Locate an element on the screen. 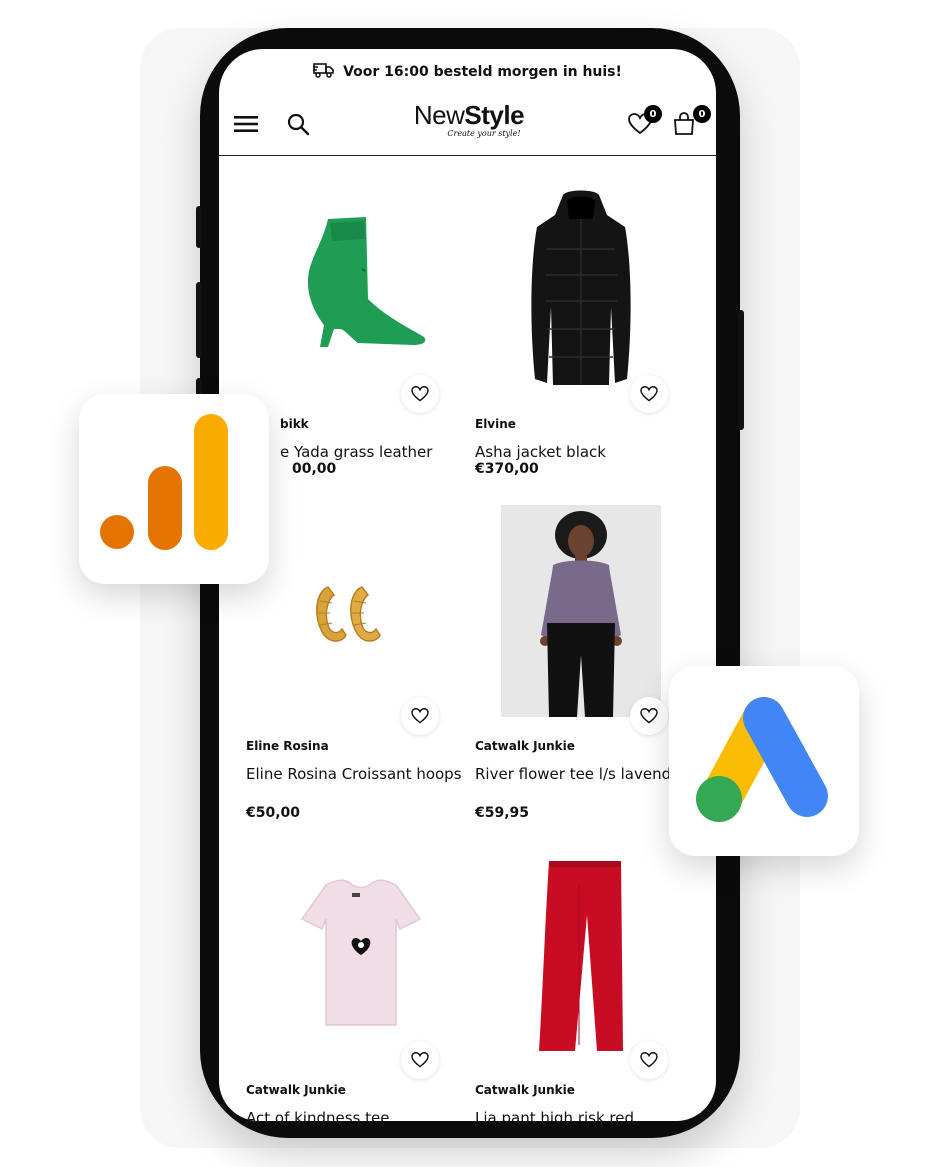 Image resolution: width=935 pixels, height=1167 pixels. logo-bold: Style is located at coordinates (494, 115).